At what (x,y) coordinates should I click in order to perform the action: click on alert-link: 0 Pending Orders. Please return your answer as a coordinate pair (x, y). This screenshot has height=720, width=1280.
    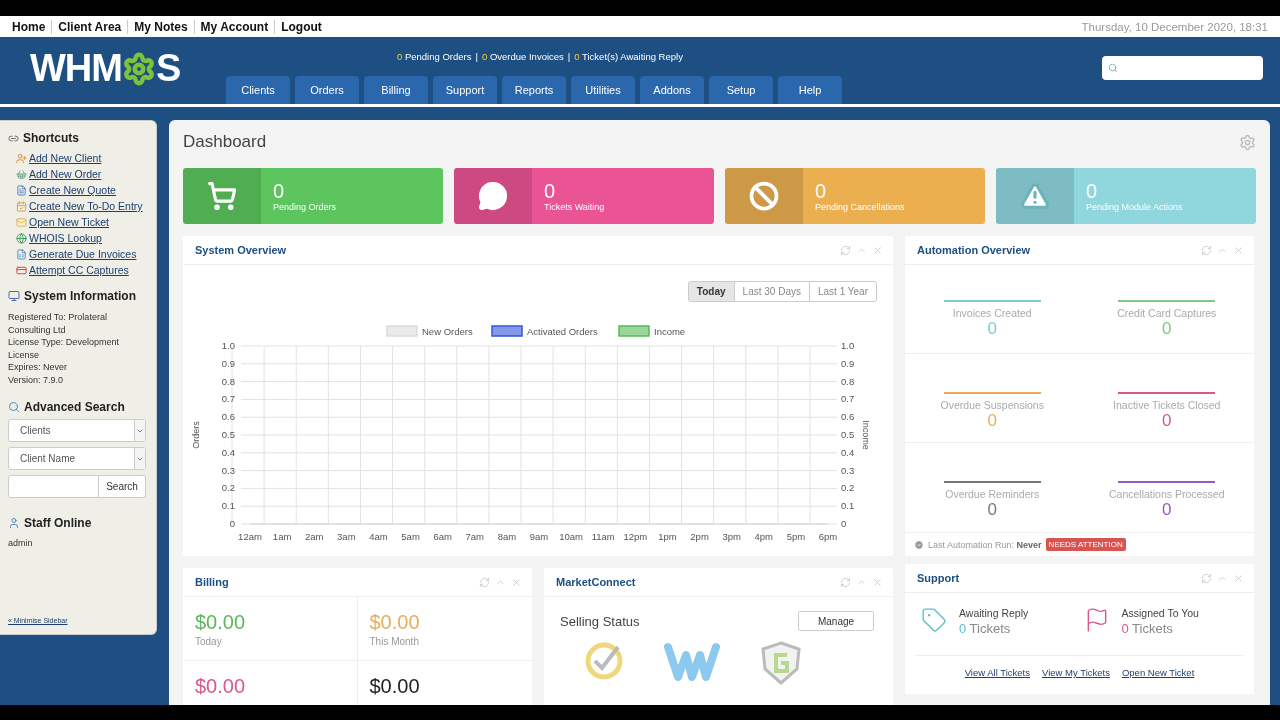
    Looking at the image, I should click on (434, 56).